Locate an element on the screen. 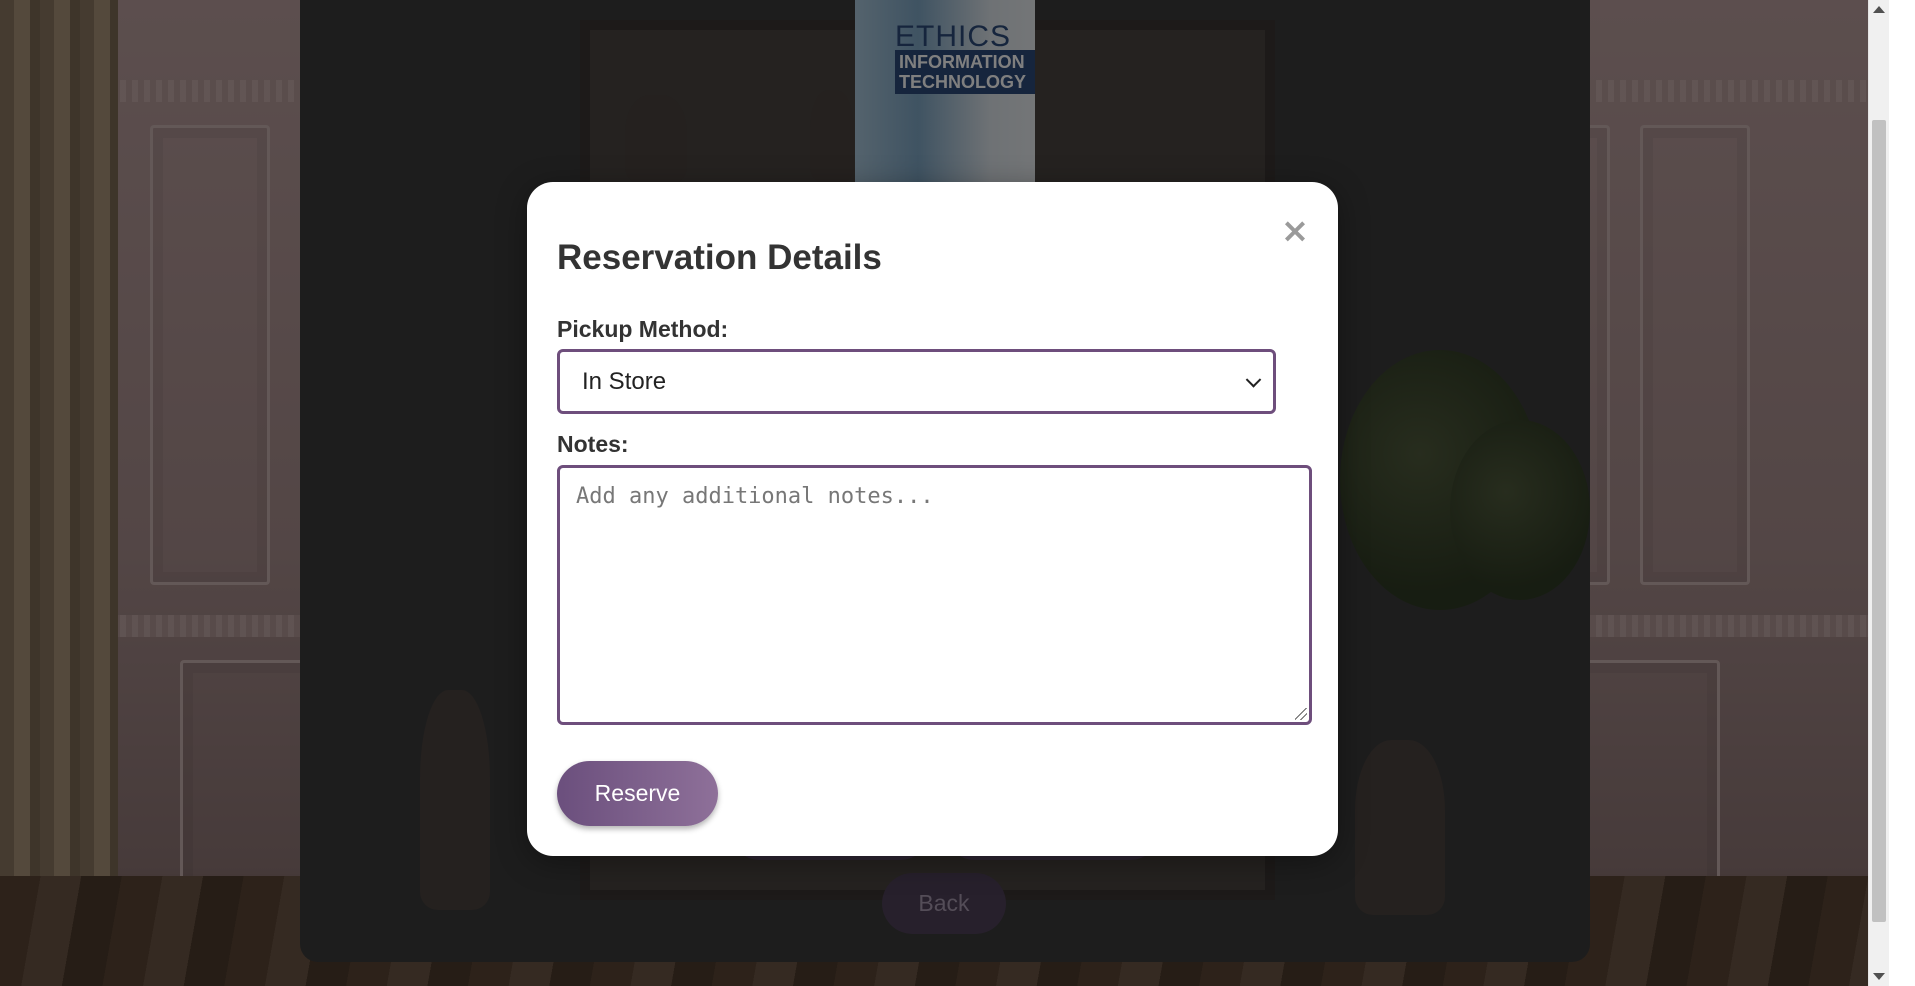 This screenshot has height=986, width=1915. scroll-thumb is located at coordinates (1879, 521).